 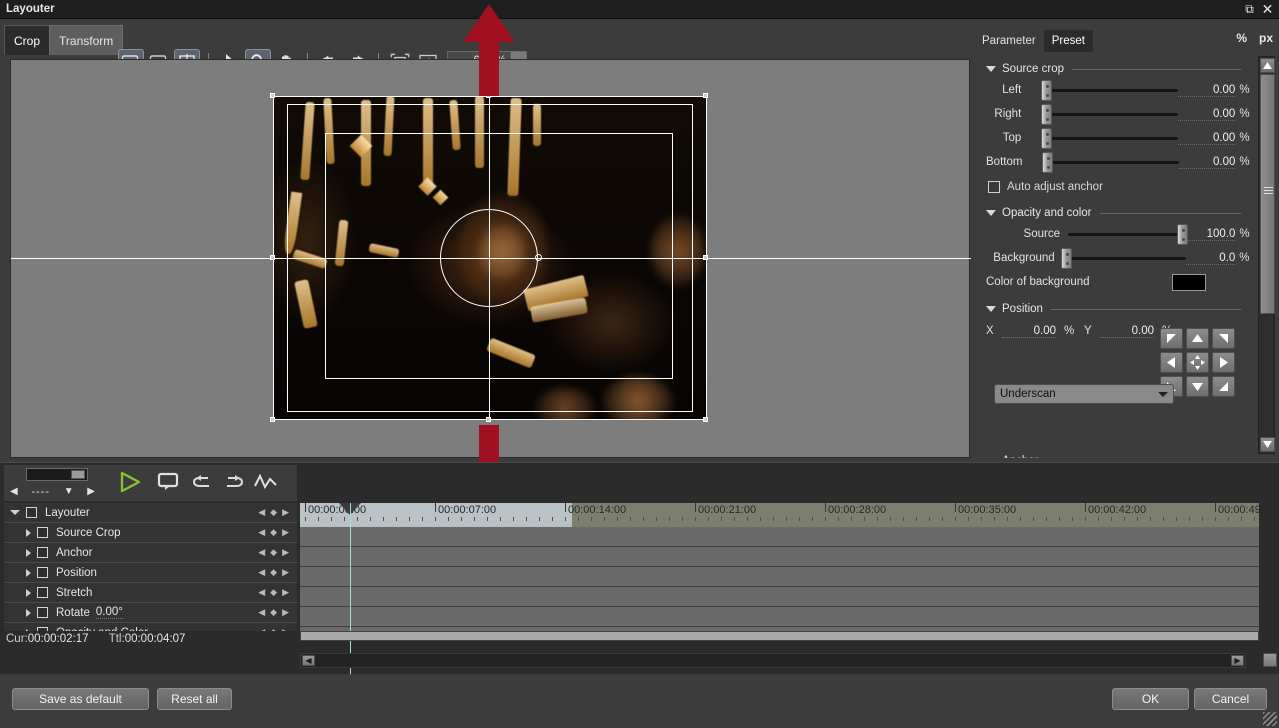 What do you see at coordinates (773, 660) in the screenshot?
I see `timeline-horizontal-scrollbar: ◀ ▶` at bounding box center [773, 660].